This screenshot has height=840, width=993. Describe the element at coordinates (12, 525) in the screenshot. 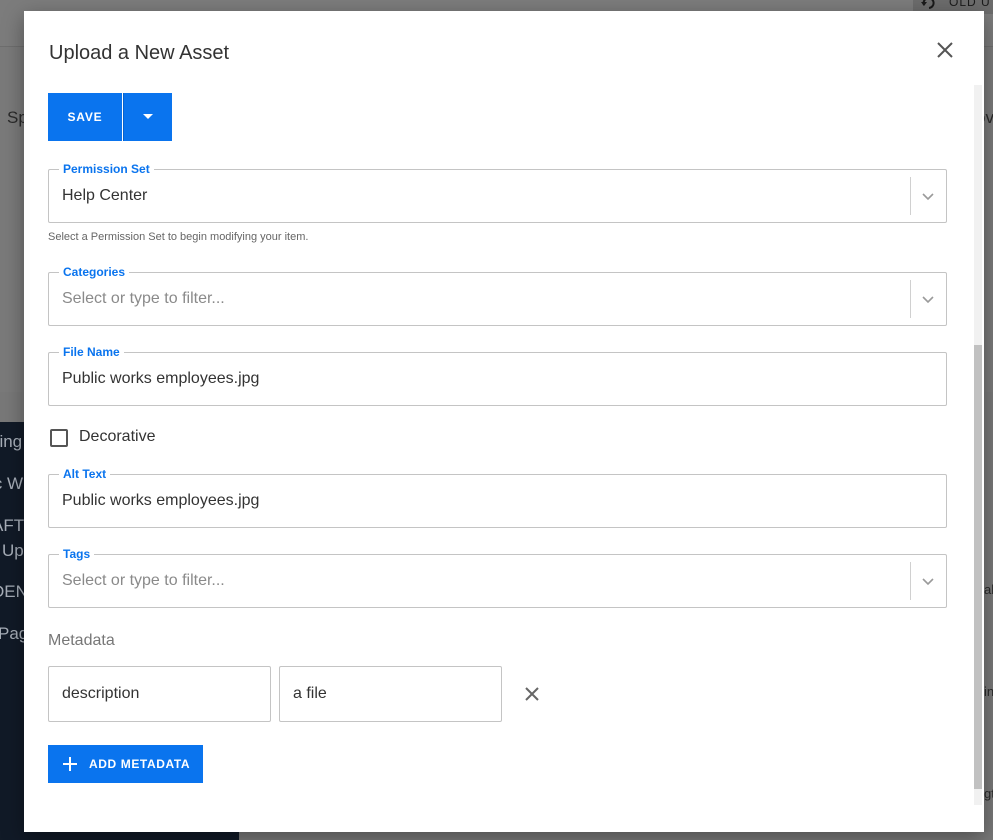

I see `sidebar-item: AFT` at that location.